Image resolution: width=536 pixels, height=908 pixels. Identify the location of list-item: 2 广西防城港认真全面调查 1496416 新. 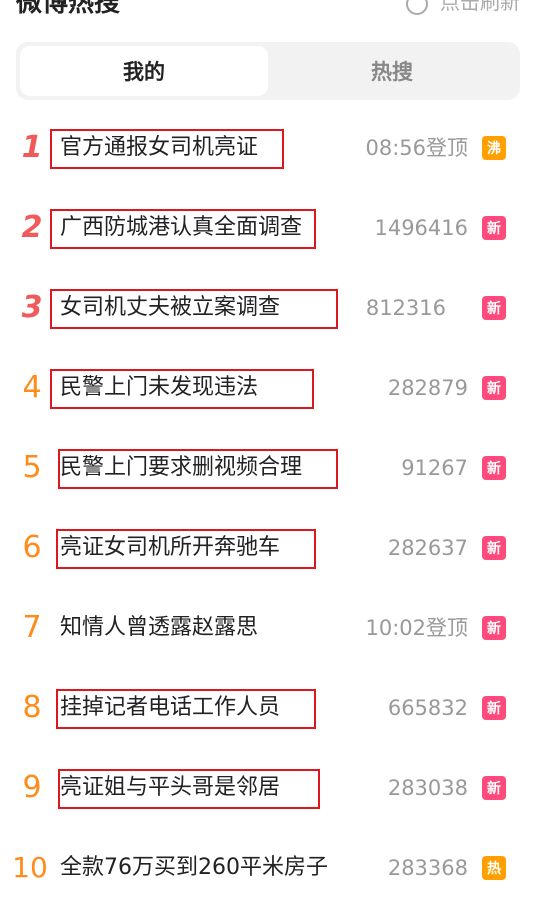
(268, 228).